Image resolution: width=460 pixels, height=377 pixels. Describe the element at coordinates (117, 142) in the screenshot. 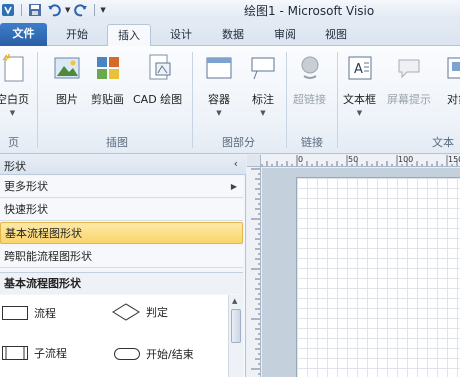

I see `group-label-illustrations: 插图` at that location.